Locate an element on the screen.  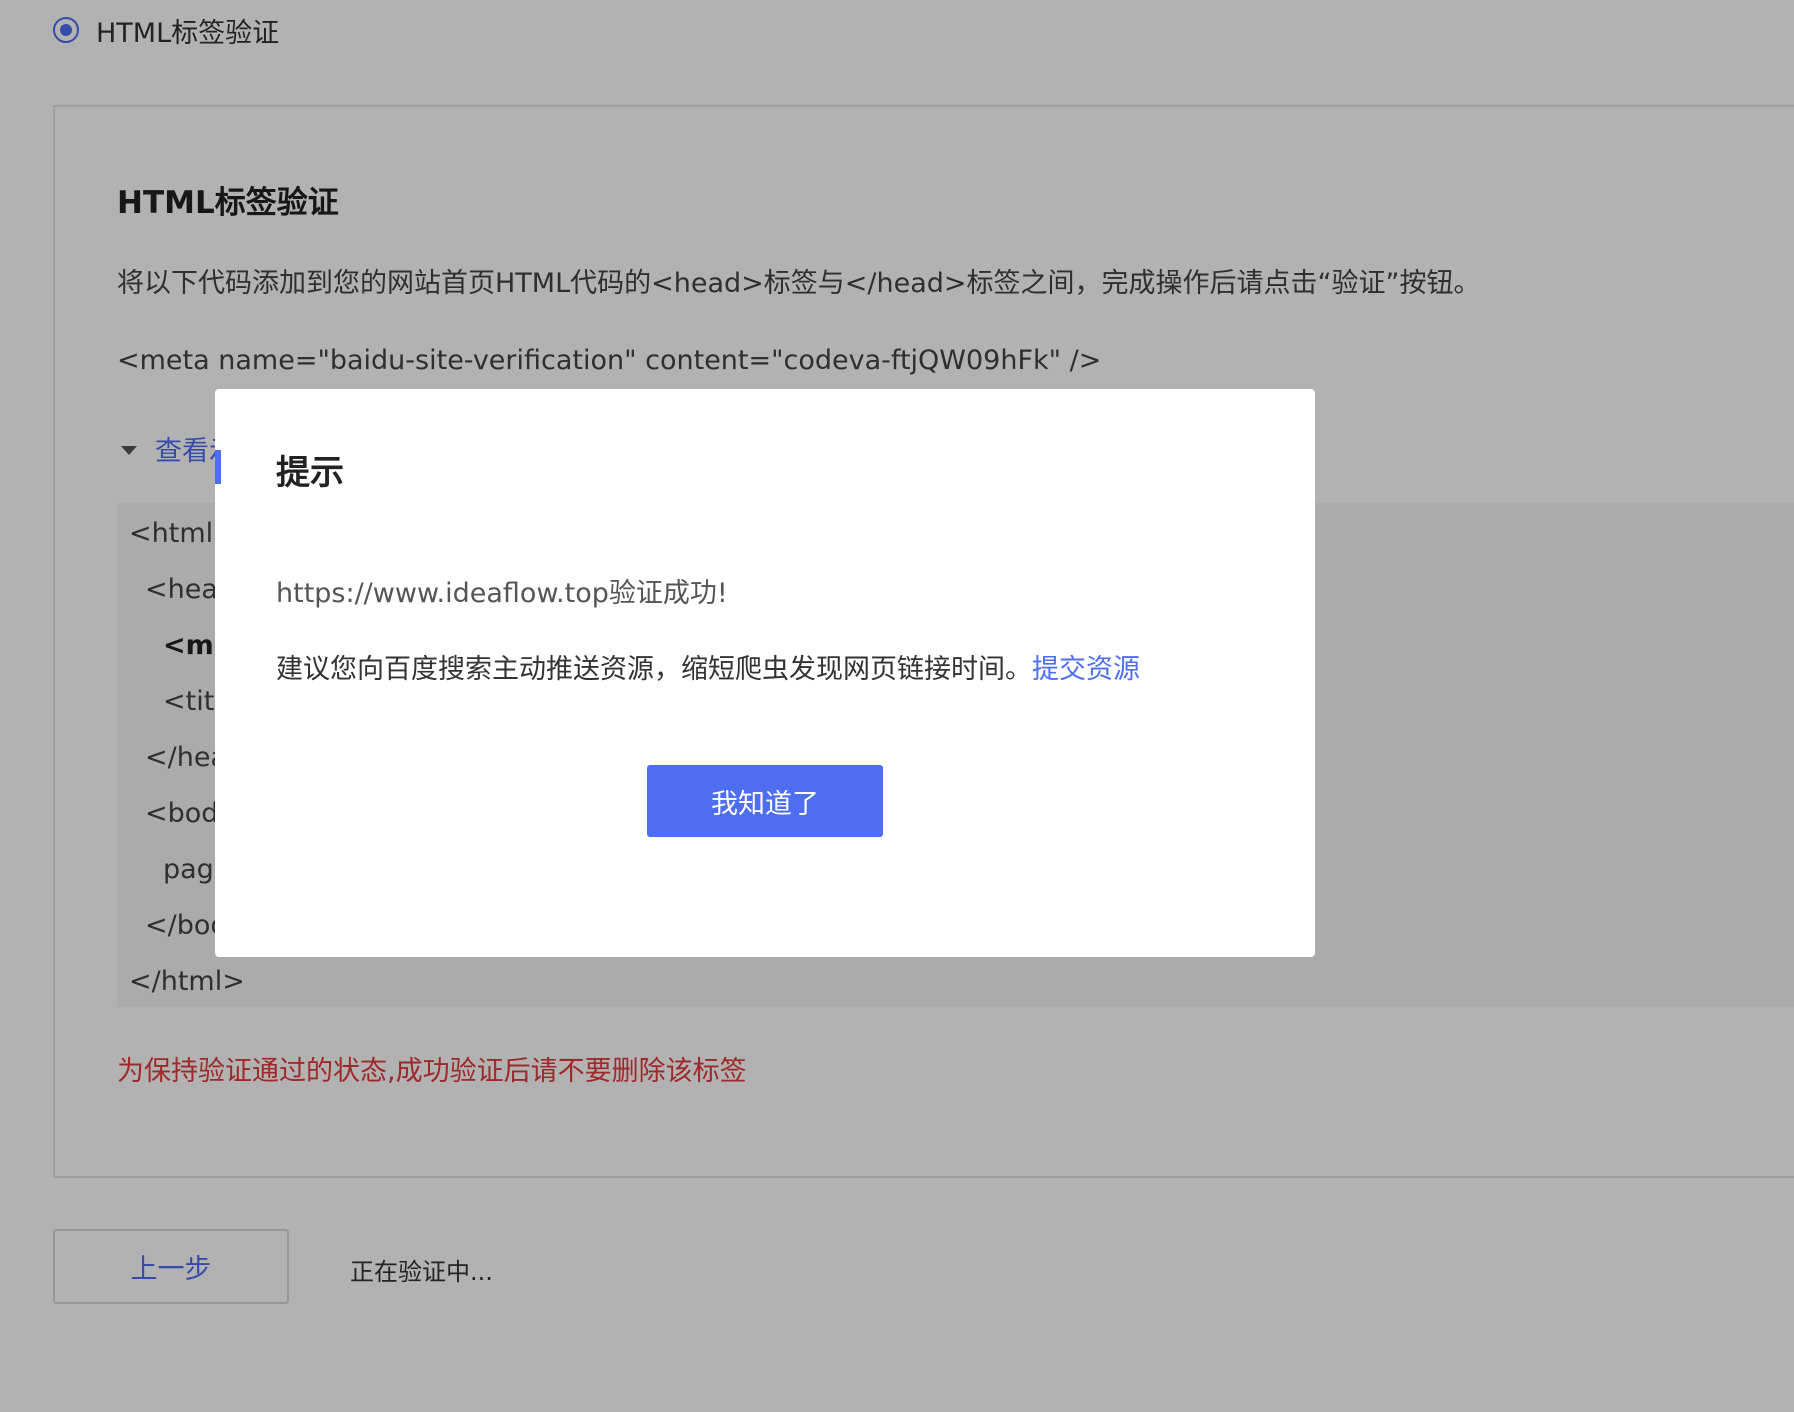
submit-resource-link: 提交资源 is located at coordinates (1086, 669).